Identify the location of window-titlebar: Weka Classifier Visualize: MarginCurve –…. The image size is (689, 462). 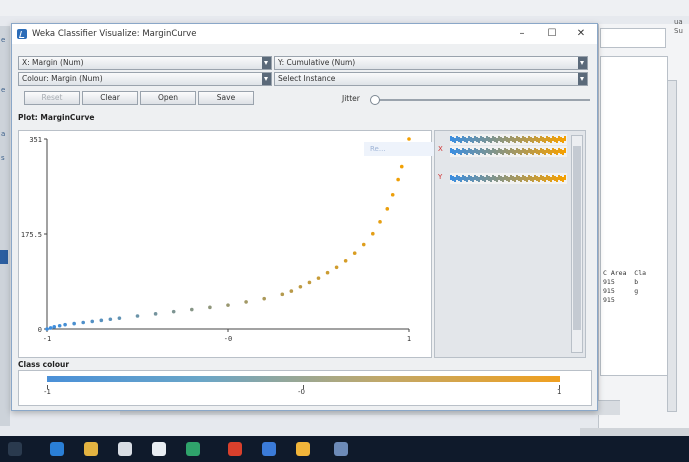
(304, 34).